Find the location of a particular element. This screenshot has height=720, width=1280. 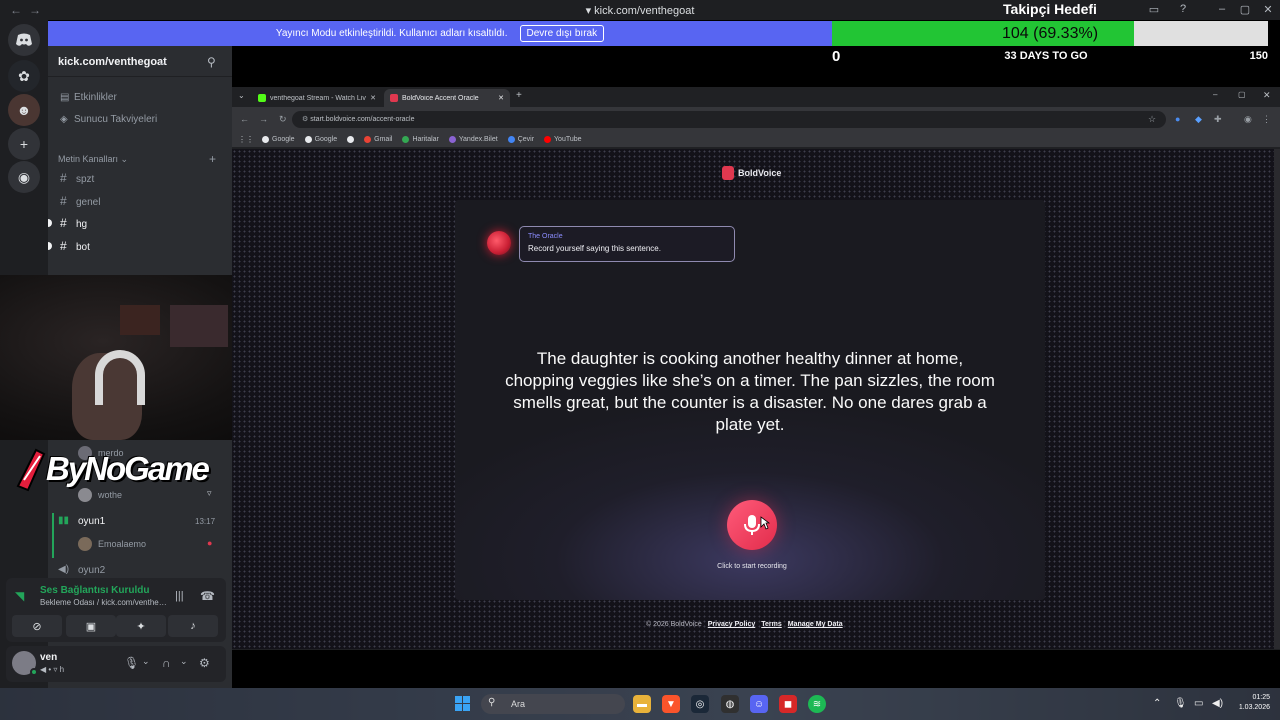

online-status-icon is located at coordinates (34, 672).